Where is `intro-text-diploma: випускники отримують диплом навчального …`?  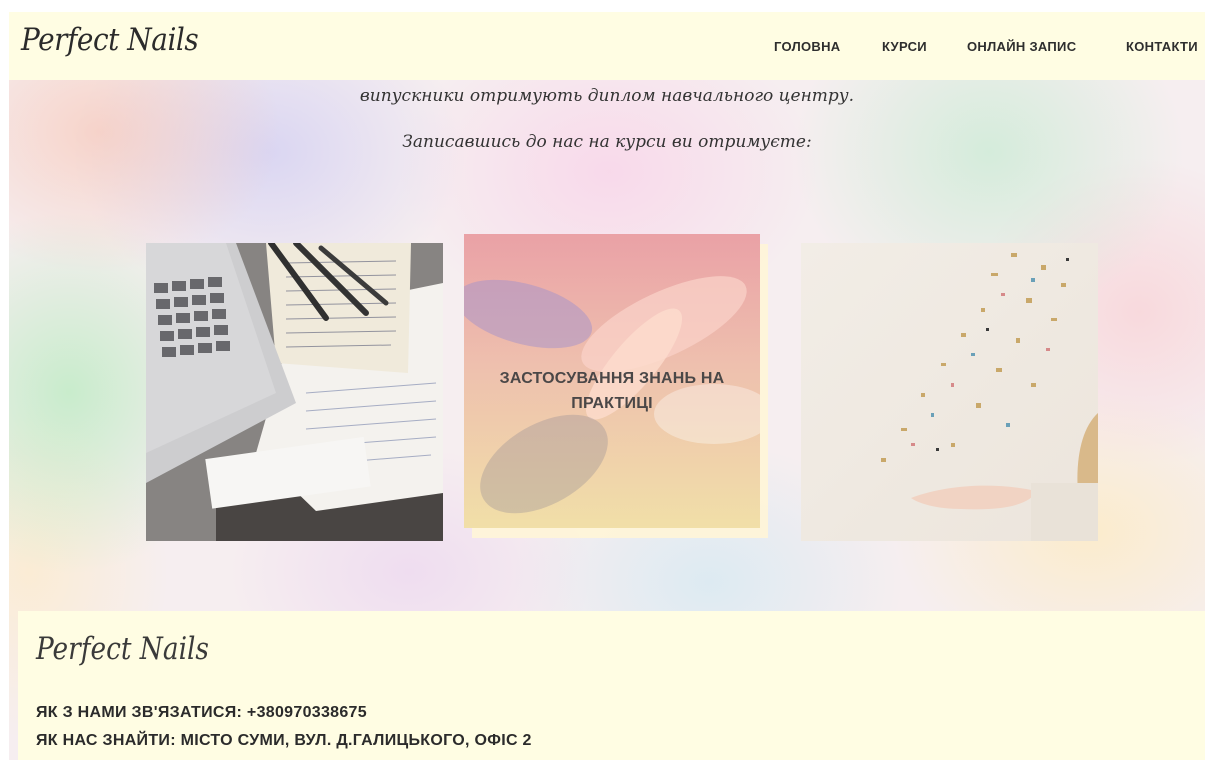
intro-text-diploma: випускники отримують диплом навчального … is located at coordinates (607, 96).